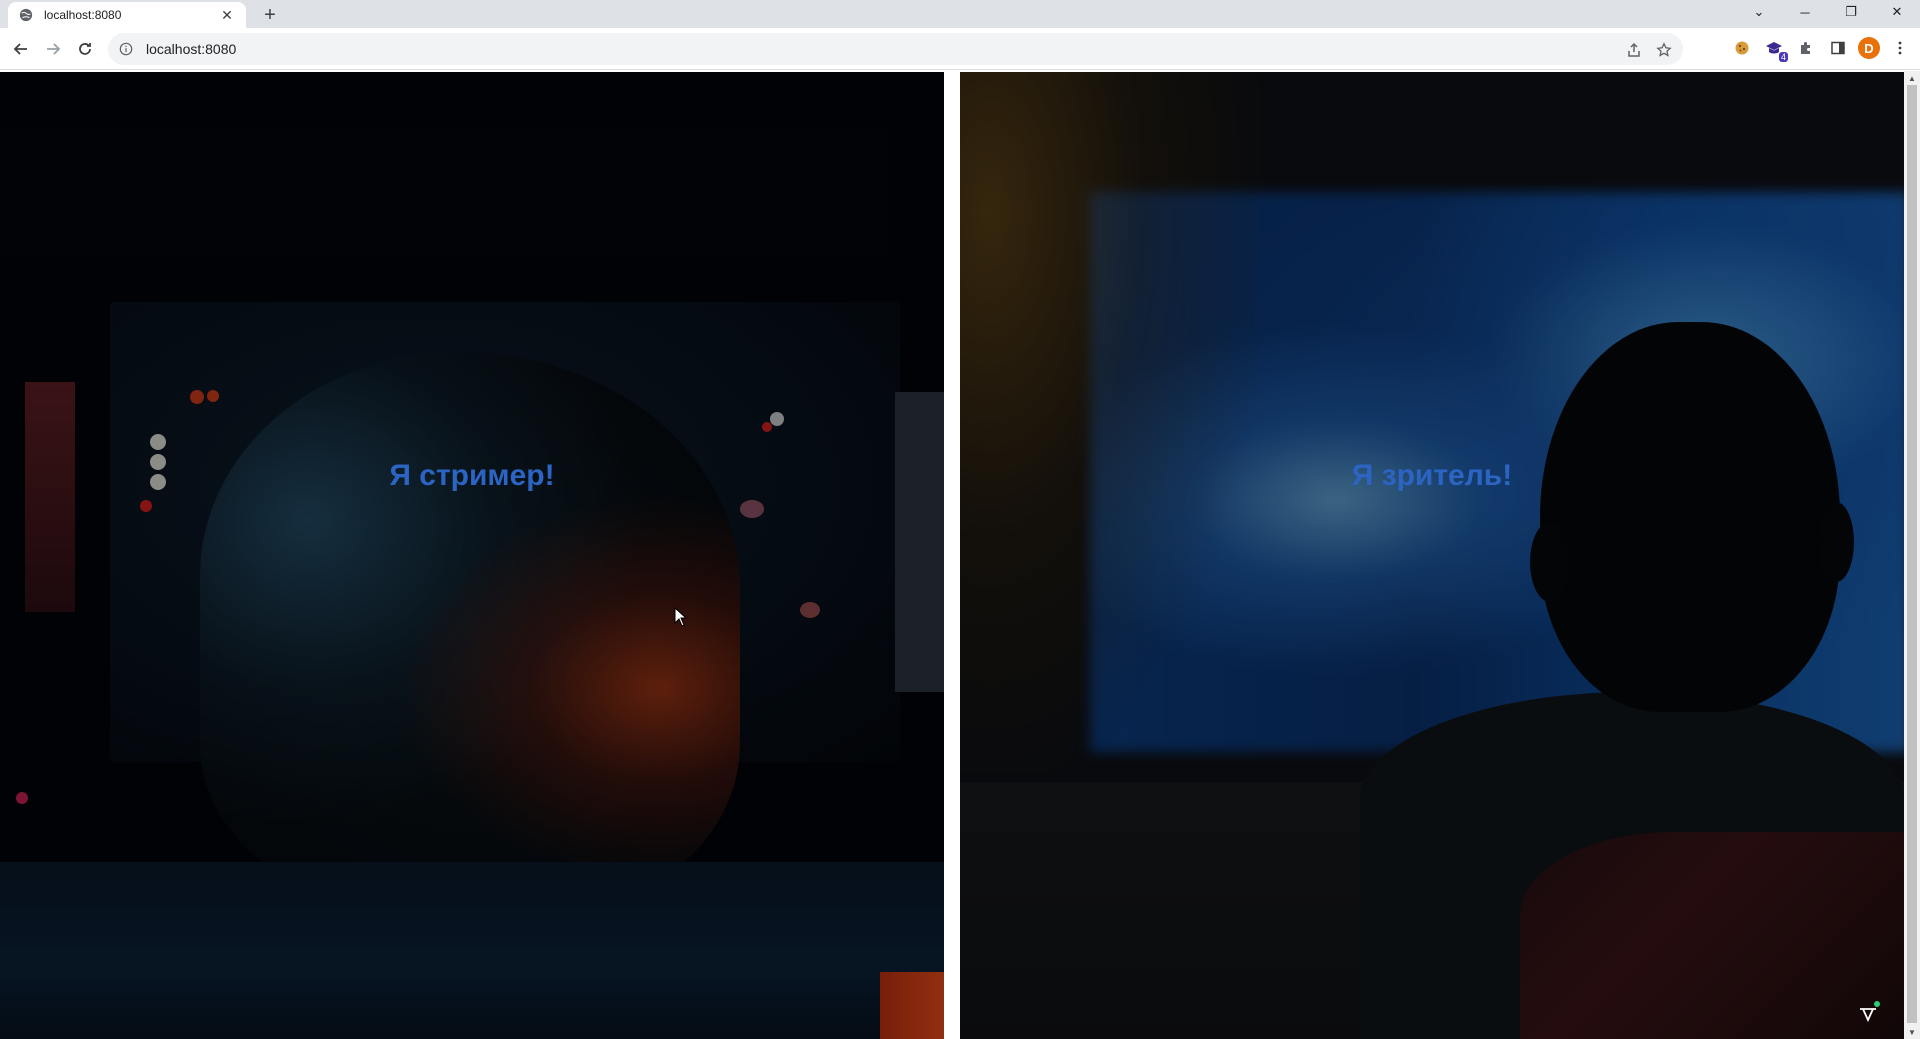 The width and height of the screenshot is (1920, 1039). I want to click on globe-icon, so click(26, 15).